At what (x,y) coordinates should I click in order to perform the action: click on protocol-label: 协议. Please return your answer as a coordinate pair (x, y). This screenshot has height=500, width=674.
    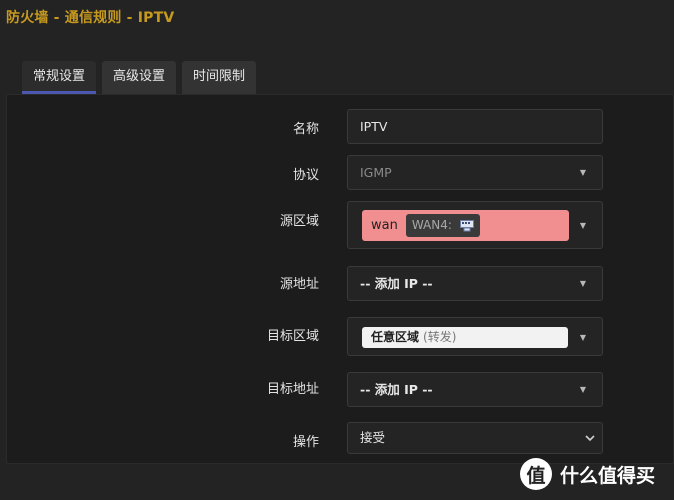
    Looking at the image, I should click on (305, 175).